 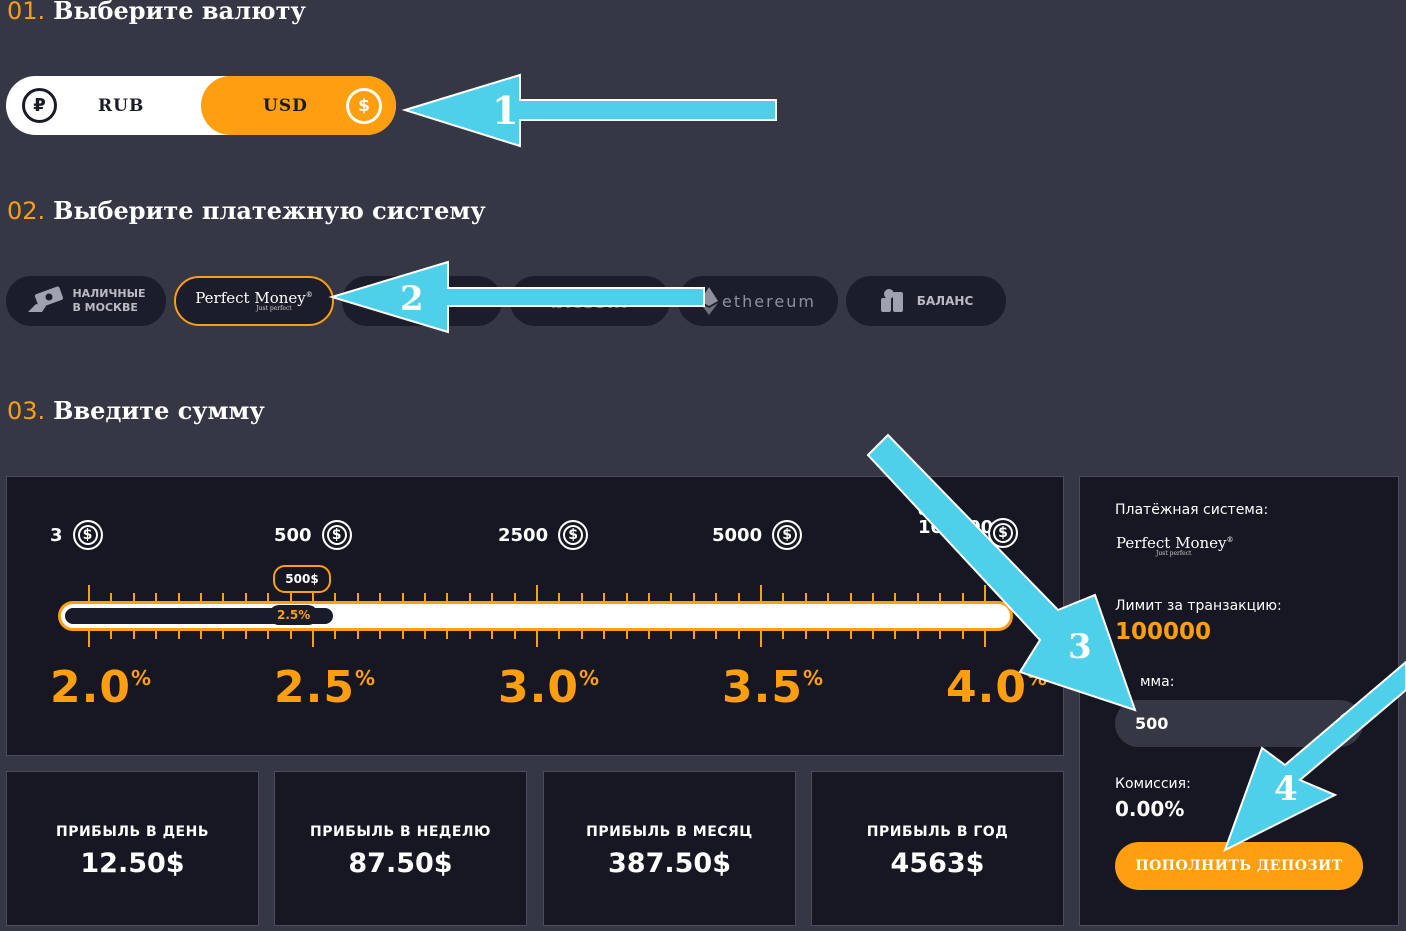 I want to click on payment-balance: БАЛАНС, so click(x=926, y=301).